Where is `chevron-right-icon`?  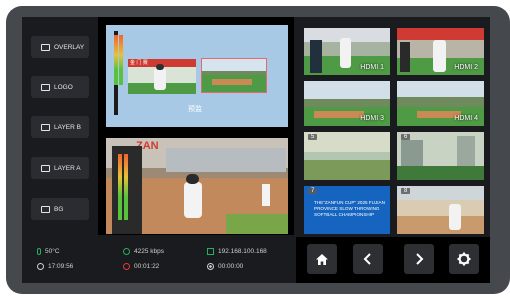 chevron-right-icon is located at coordinates (420, 259).